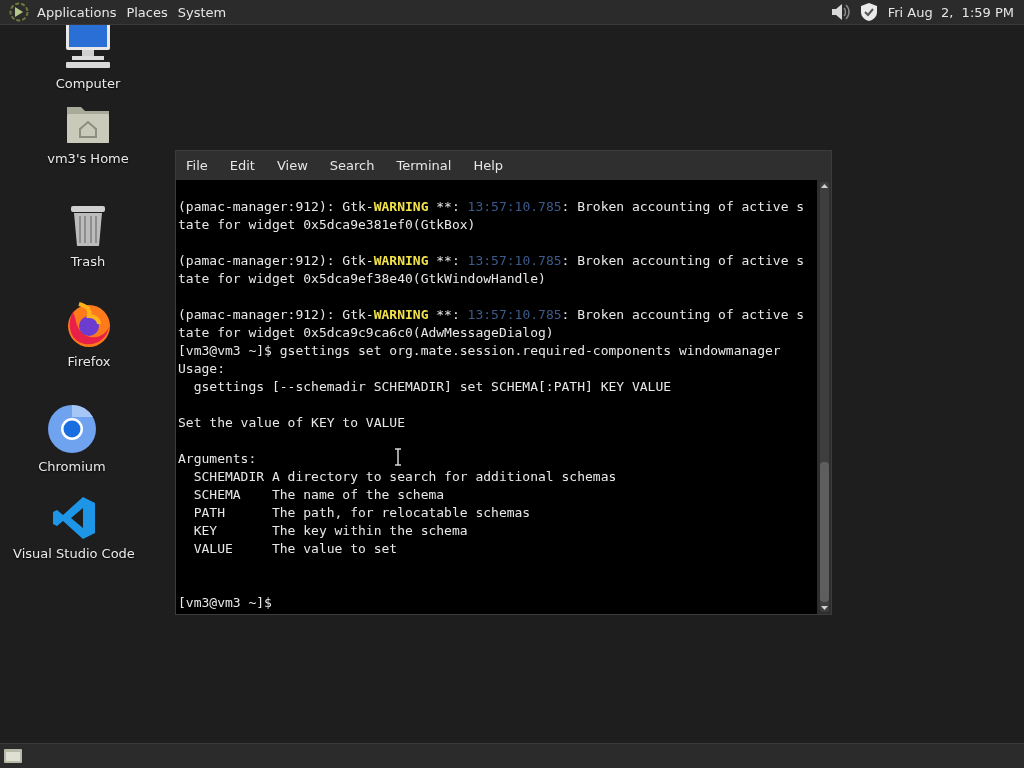 Image resolution: width=1024 pixels, height=768 pixels. What do you see at coordinates (366, 333) in the screenshot?
I see `terminal-line: tate for widget 0x5dca9c9ca6c0(AdwMessageDialog)` at bounding box center [366, 333].